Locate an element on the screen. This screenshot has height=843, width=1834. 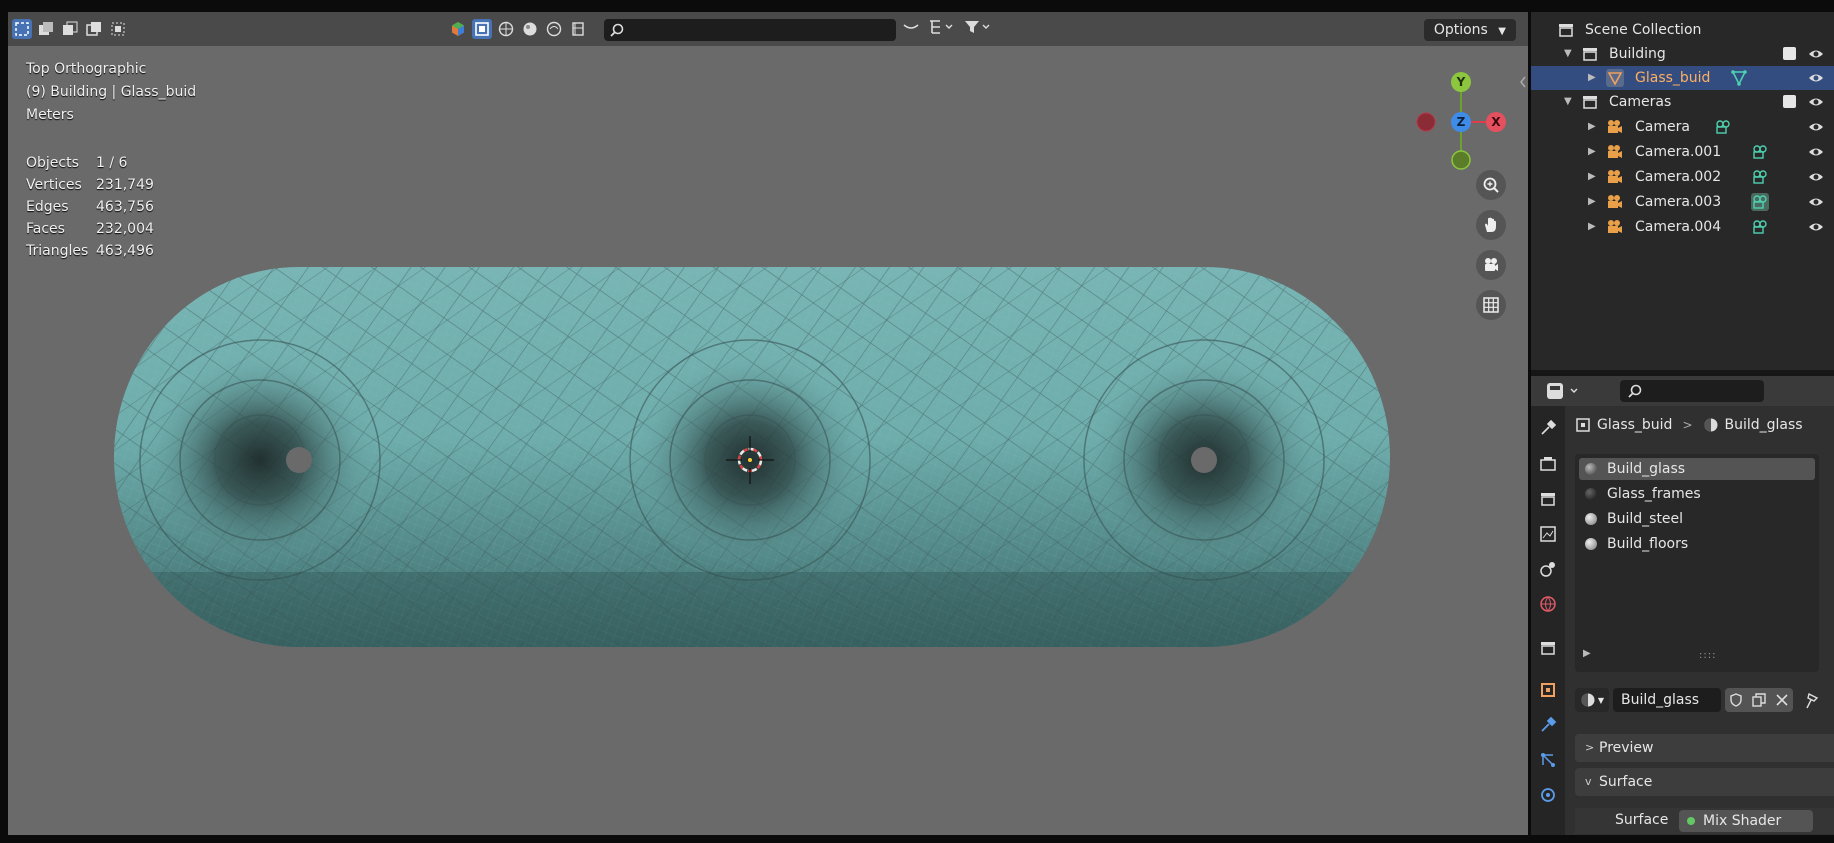
outliner-item-camera-004: ▶ Camera.004 is located at coordinates (1682, 227).